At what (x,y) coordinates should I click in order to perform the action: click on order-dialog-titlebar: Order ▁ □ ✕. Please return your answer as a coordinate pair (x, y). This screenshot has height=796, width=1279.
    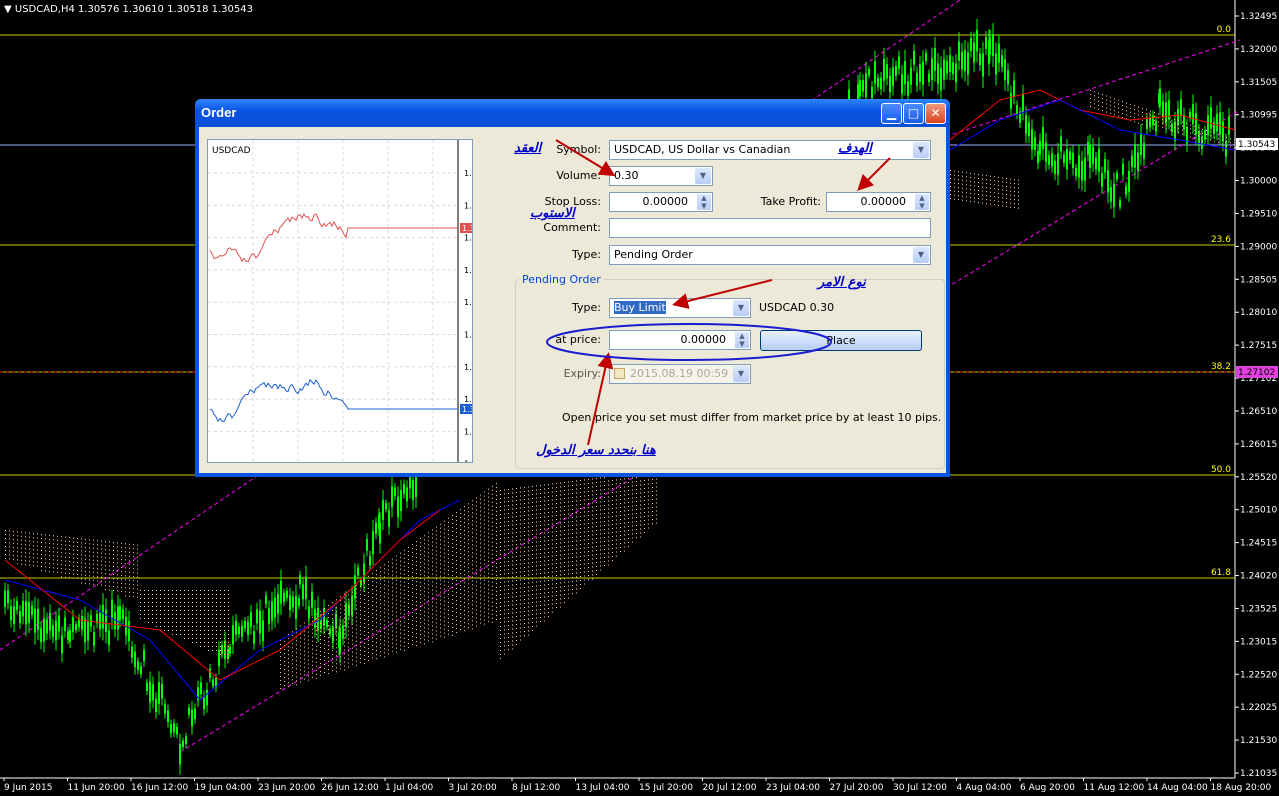
    Looking at the image, I should click on (572, 113).